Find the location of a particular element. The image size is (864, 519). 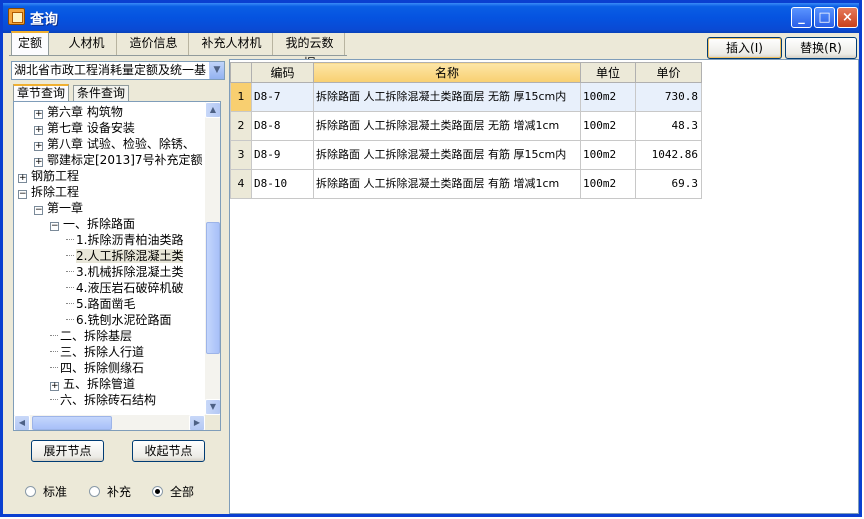

collapse-nodes-button: 收起节点 is located at coordinates (168, 451).